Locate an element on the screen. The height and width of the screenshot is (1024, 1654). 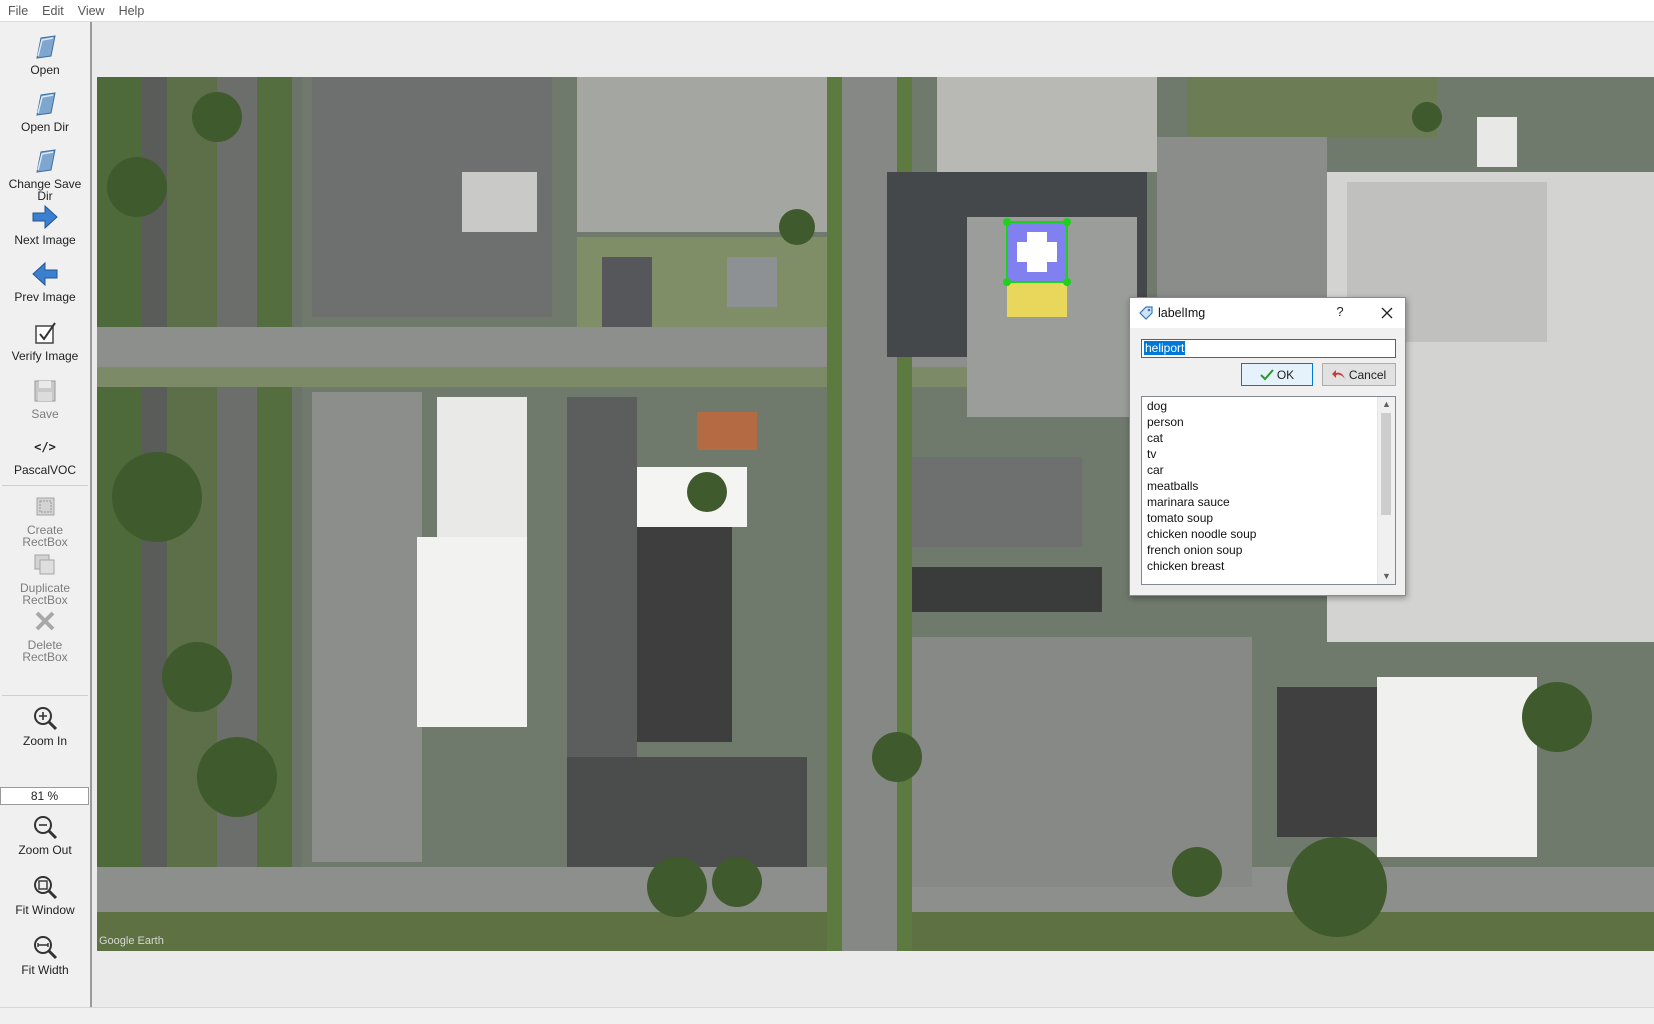
fit-window-icon is located at coordinates (46, 888).